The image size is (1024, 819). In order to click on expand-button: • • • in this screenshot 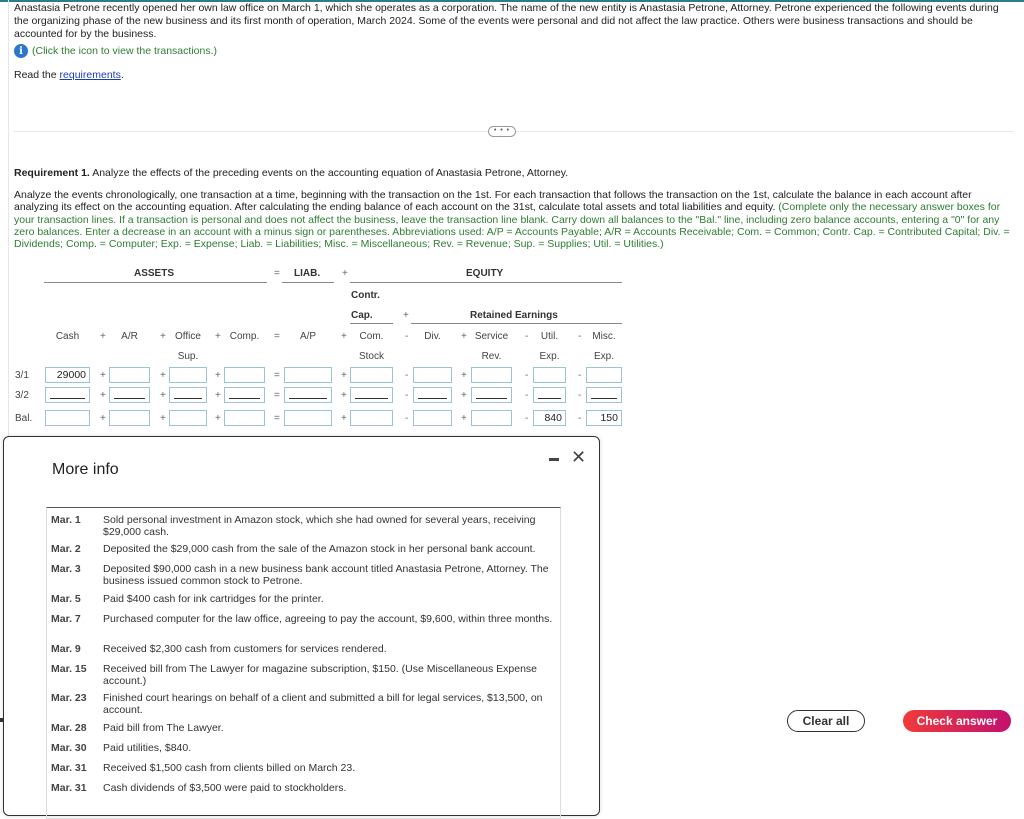, I will do `click(502, 131)`.